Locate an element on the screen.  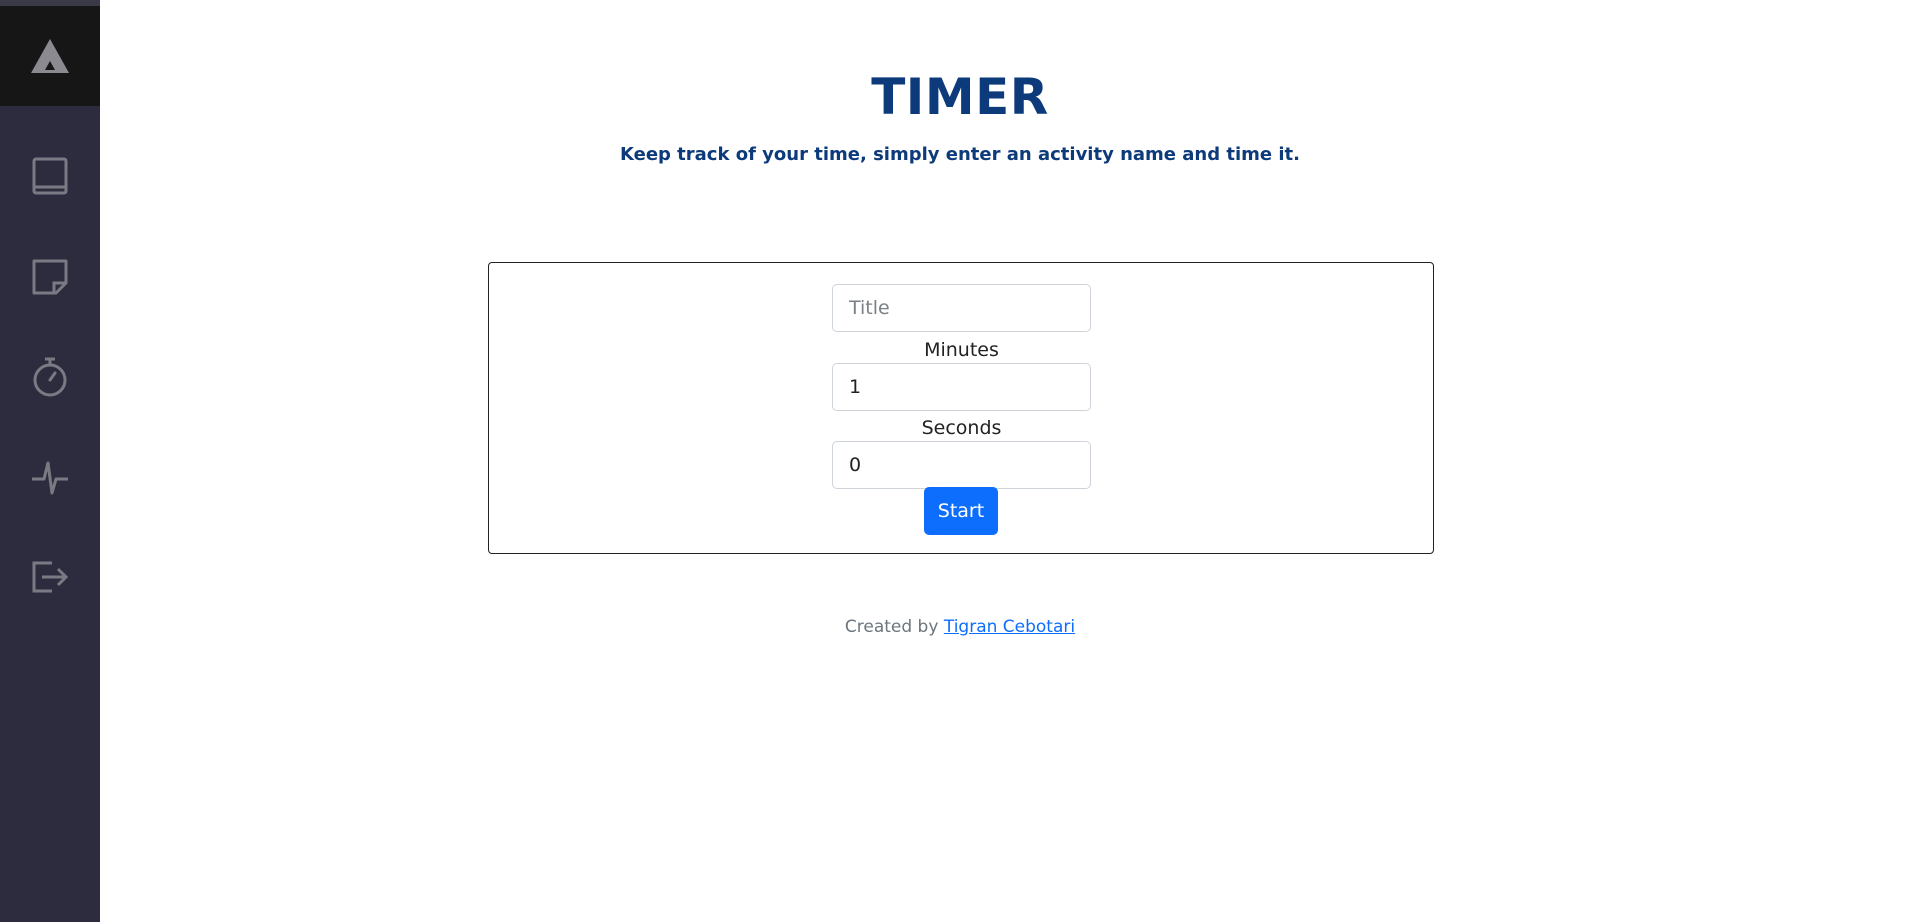
sidebar is located at coordinates (50, 461).